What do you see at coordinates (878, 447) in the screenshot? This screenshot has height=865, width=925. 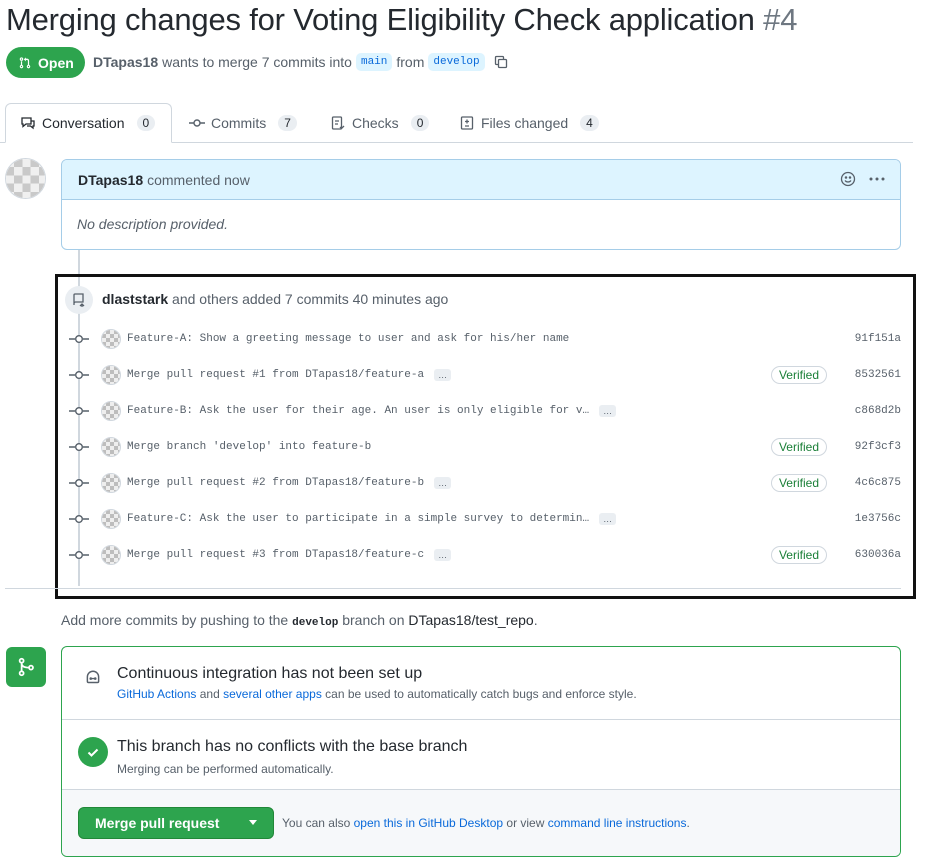 I see `commit-sha: 92f3cf3` at bounding box center [878, 447].